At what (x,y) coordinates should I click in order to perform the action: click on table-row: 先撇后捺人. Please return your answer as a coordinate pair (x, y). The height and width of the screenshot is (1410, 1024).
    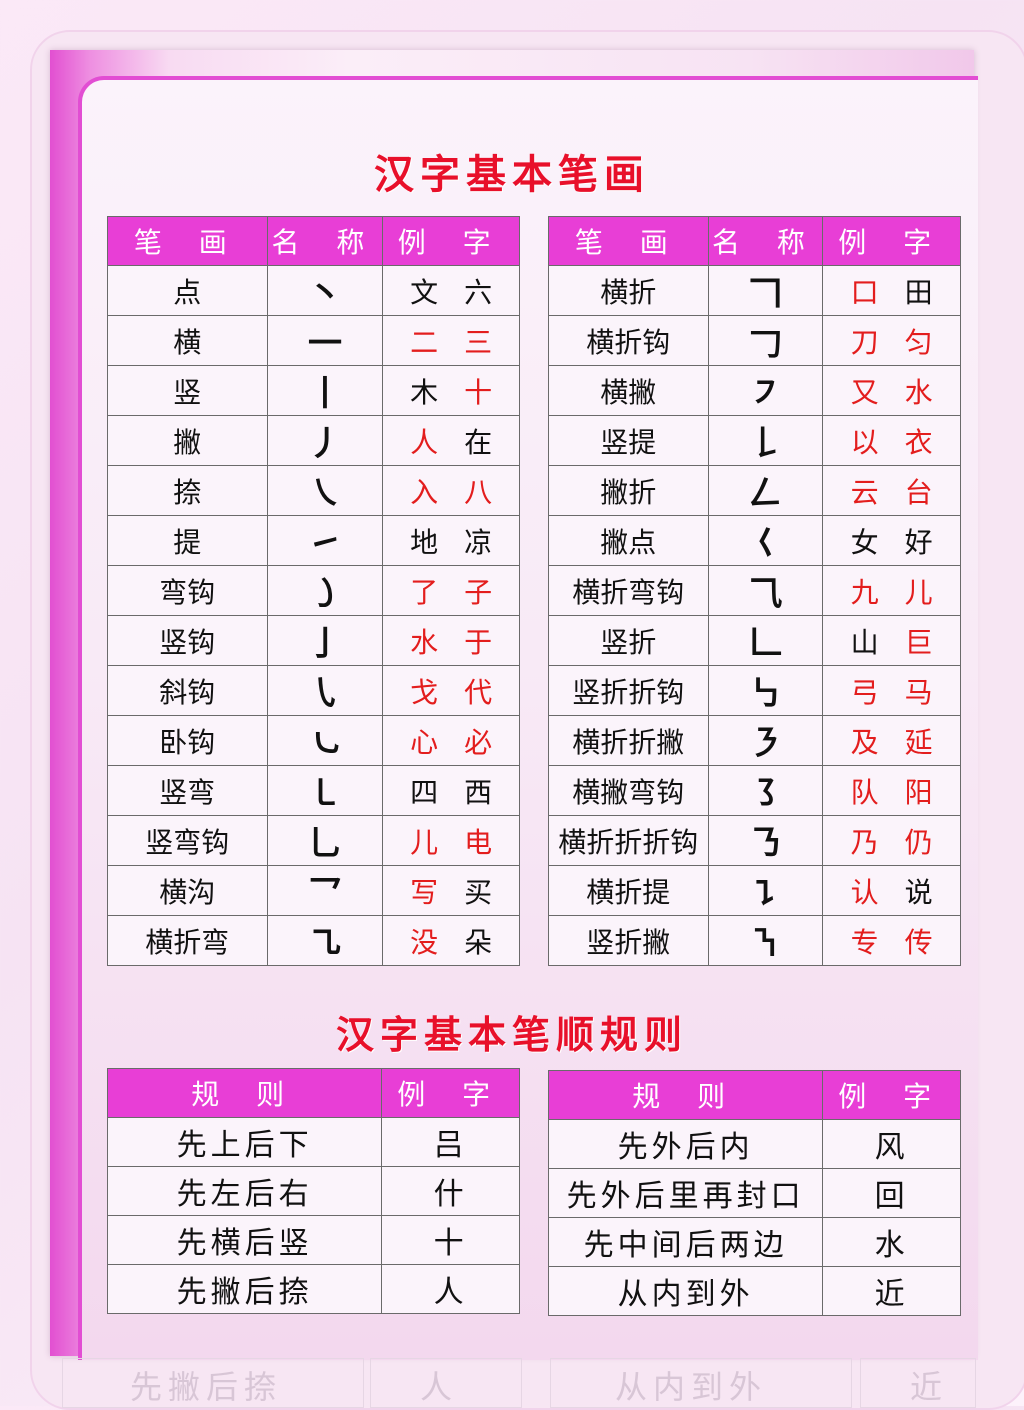
    Looking at the image, I should click on (313, 1289).